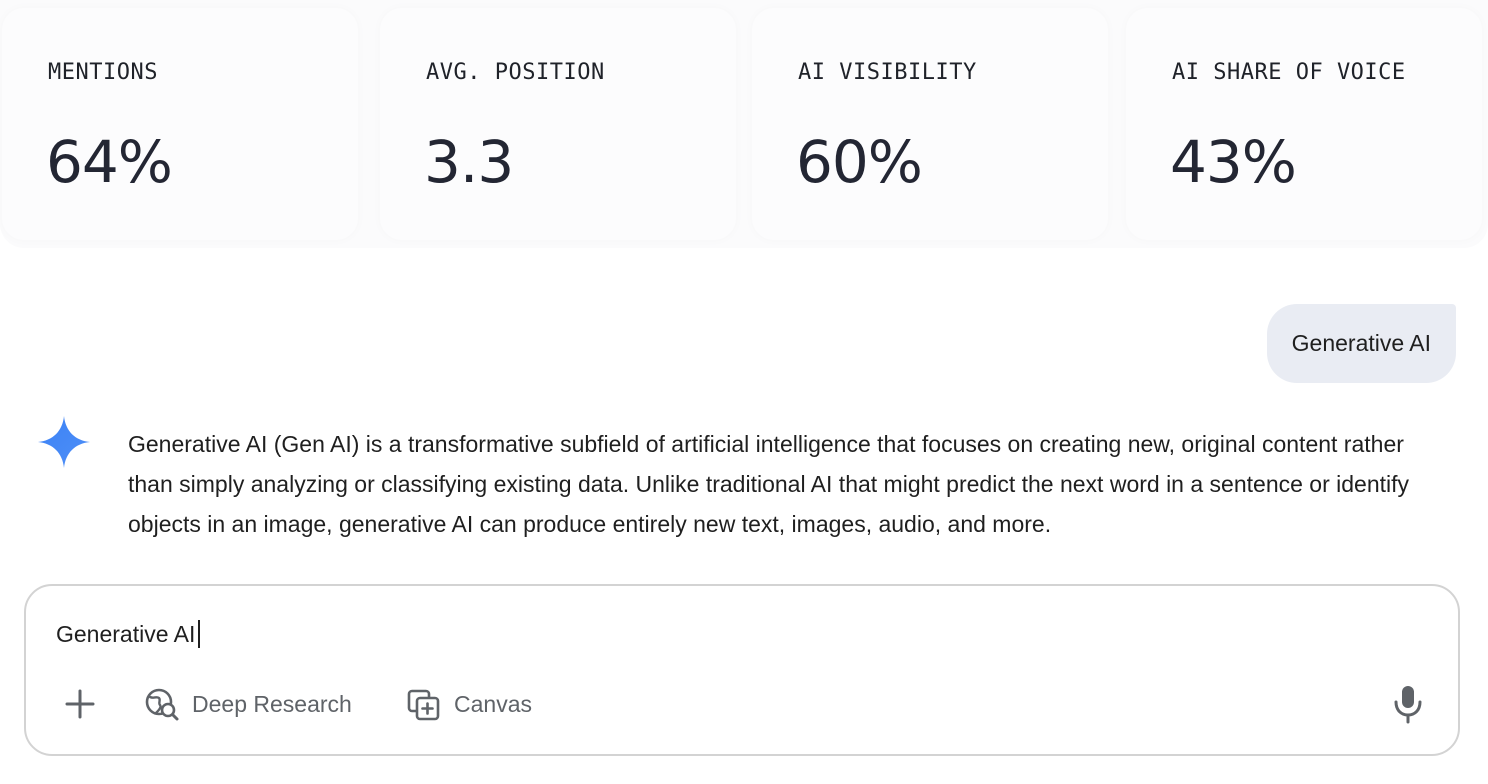 This screenshot has width=1488, height=784. I want to click on metric-card-ai-visibility: AI VISIBILITY 60%, so click(930, 124).